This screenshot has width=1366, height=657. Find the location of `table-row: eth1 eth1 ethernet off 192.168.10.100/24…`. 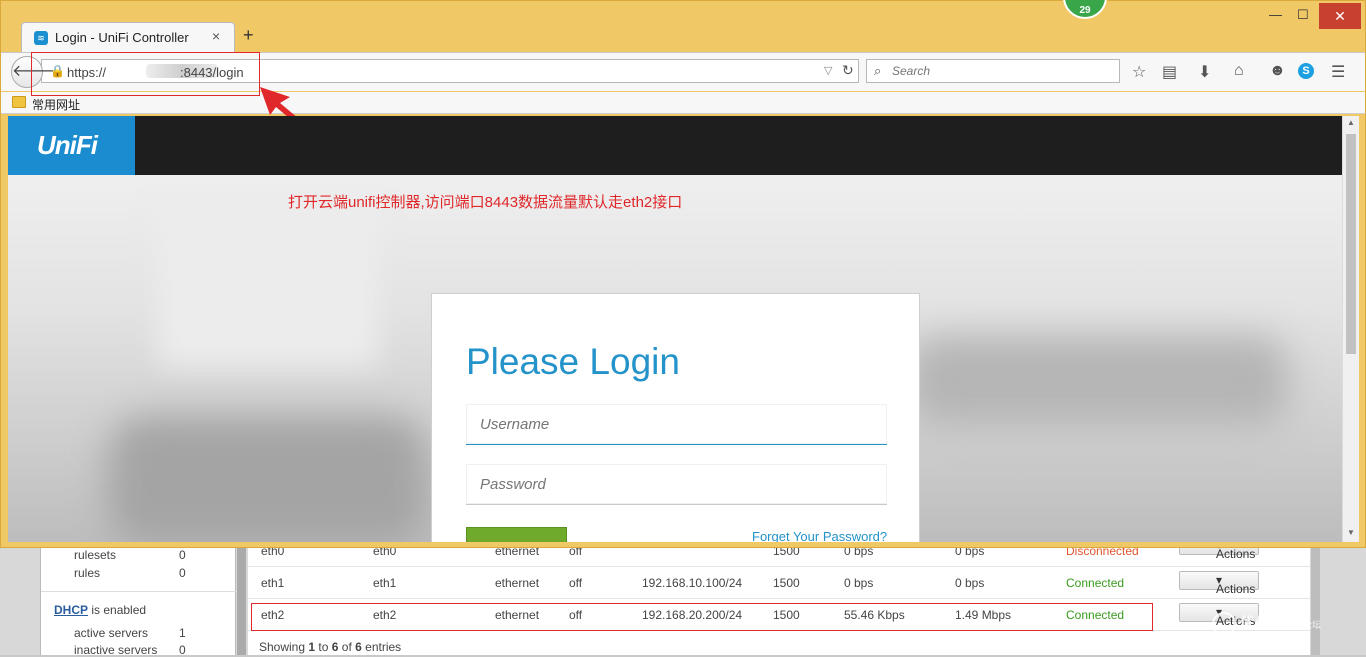

table-row: eth1 eth1 ethernet off 192.168.10.100/24… is located at coordinates (779, 583).